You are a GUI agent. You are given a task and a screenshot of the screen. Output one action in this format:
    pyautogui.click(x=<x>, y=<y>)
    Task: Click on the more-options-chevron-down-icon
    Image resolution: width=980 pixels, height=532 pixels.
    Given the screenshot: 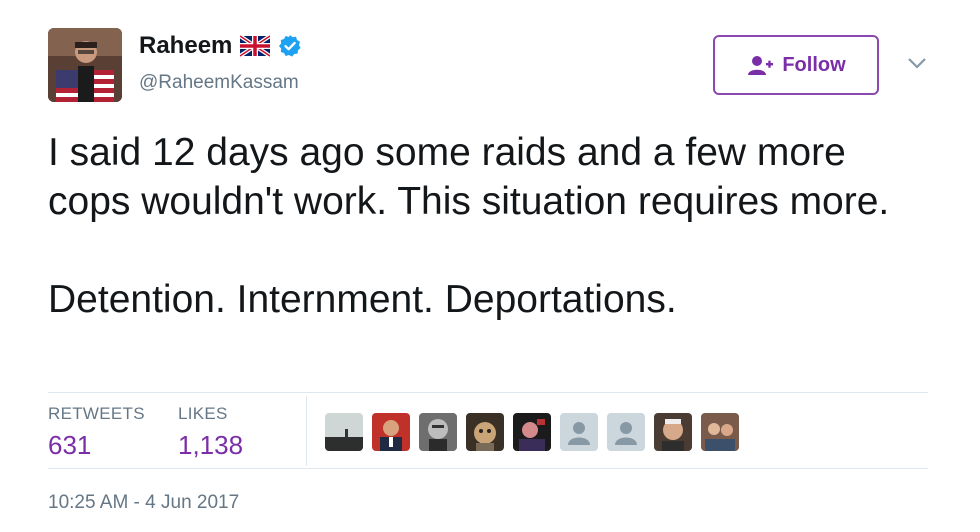 What is the action you would take?
    pyautogui.click(x=917, y=63)
    